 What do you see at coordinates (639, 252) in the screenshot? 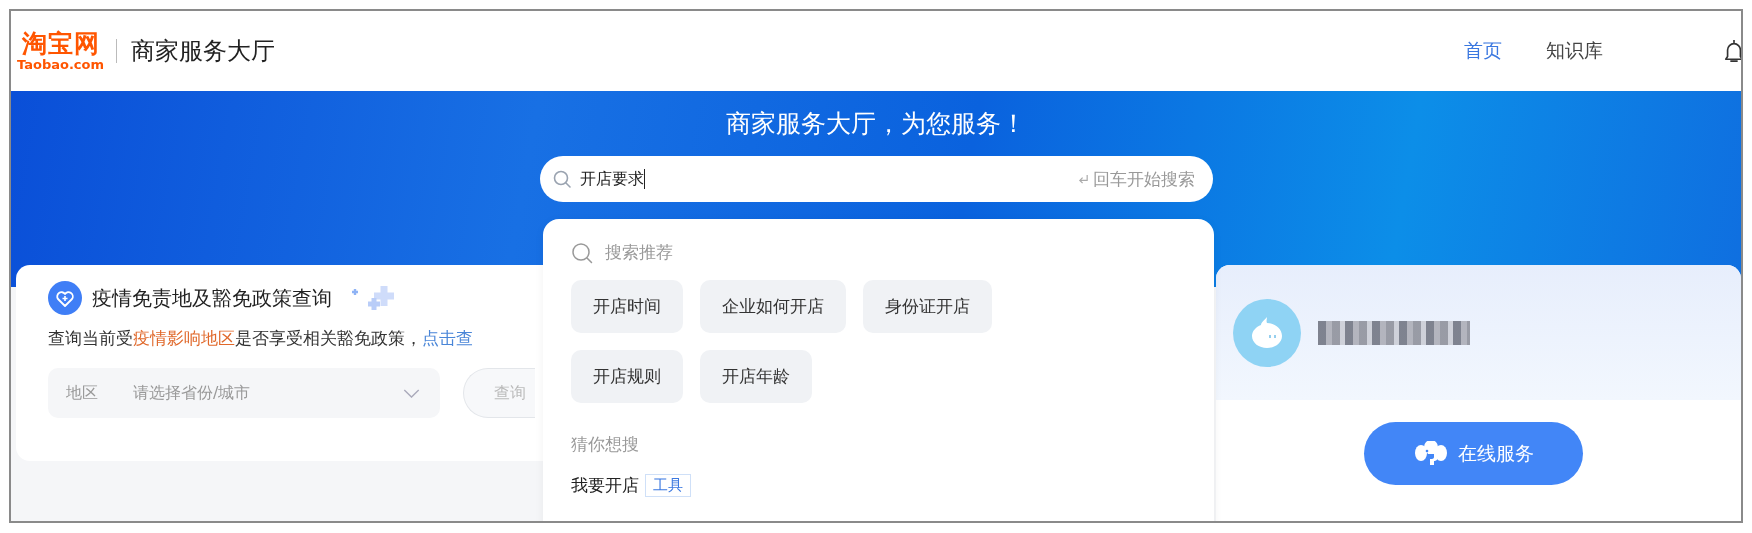
I see `section-title: 搜索推荐` at bounding box center [639, 252].